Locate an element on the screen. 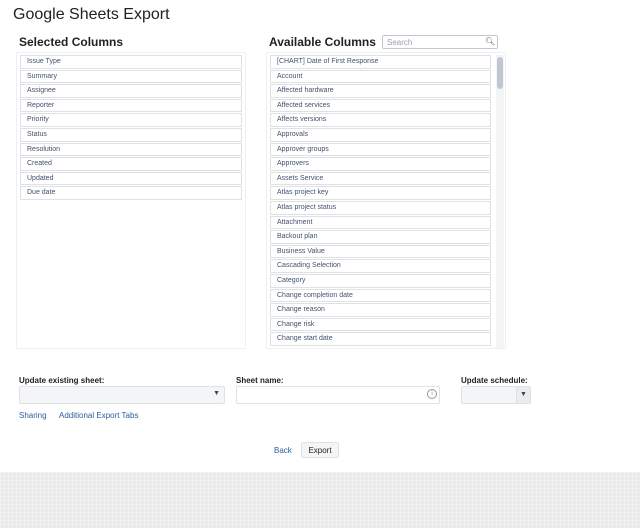 The height and width of the screenshot is (528, 640). available-column-item: Change completion date is located at coordinates (380, 295).